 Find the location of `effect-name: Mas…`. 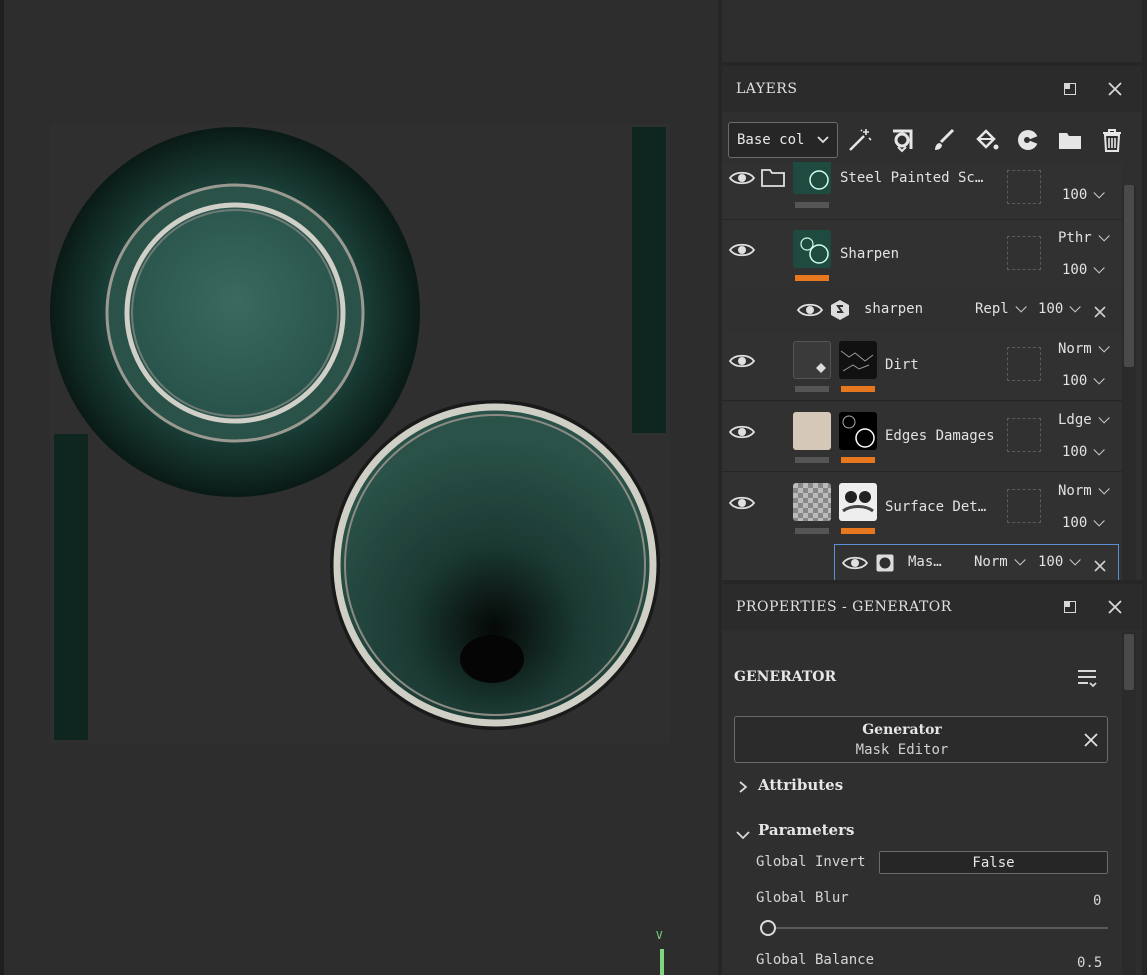

effect-name: Mas… is located at coordinates (925, 562).